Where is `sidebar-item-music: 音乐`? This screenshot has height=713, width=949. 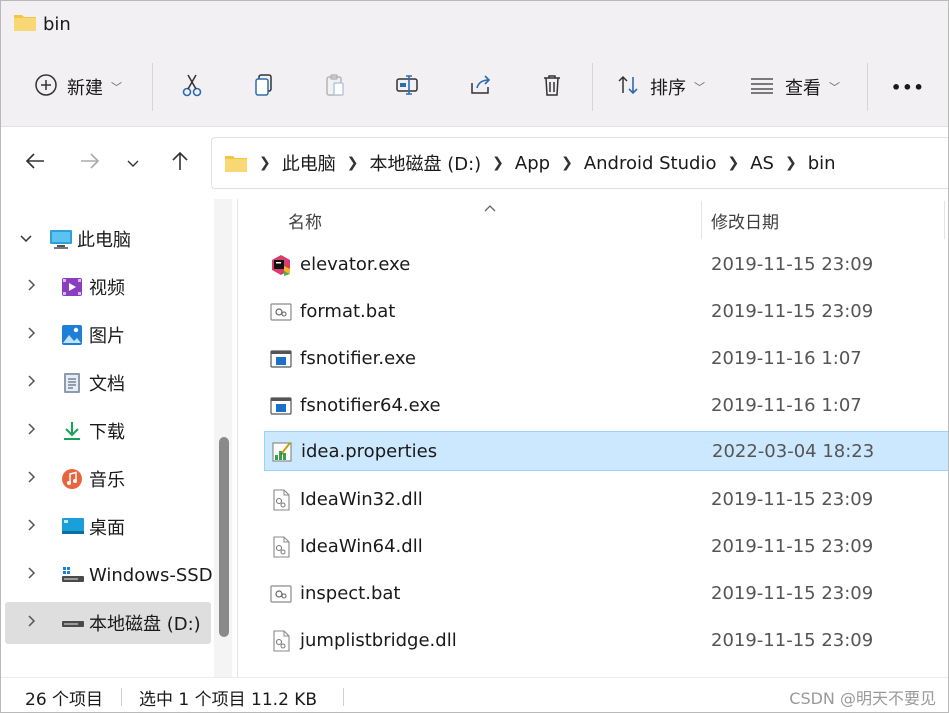 sidebar-item-music: 音乐 is located at coordinates (108, 479).